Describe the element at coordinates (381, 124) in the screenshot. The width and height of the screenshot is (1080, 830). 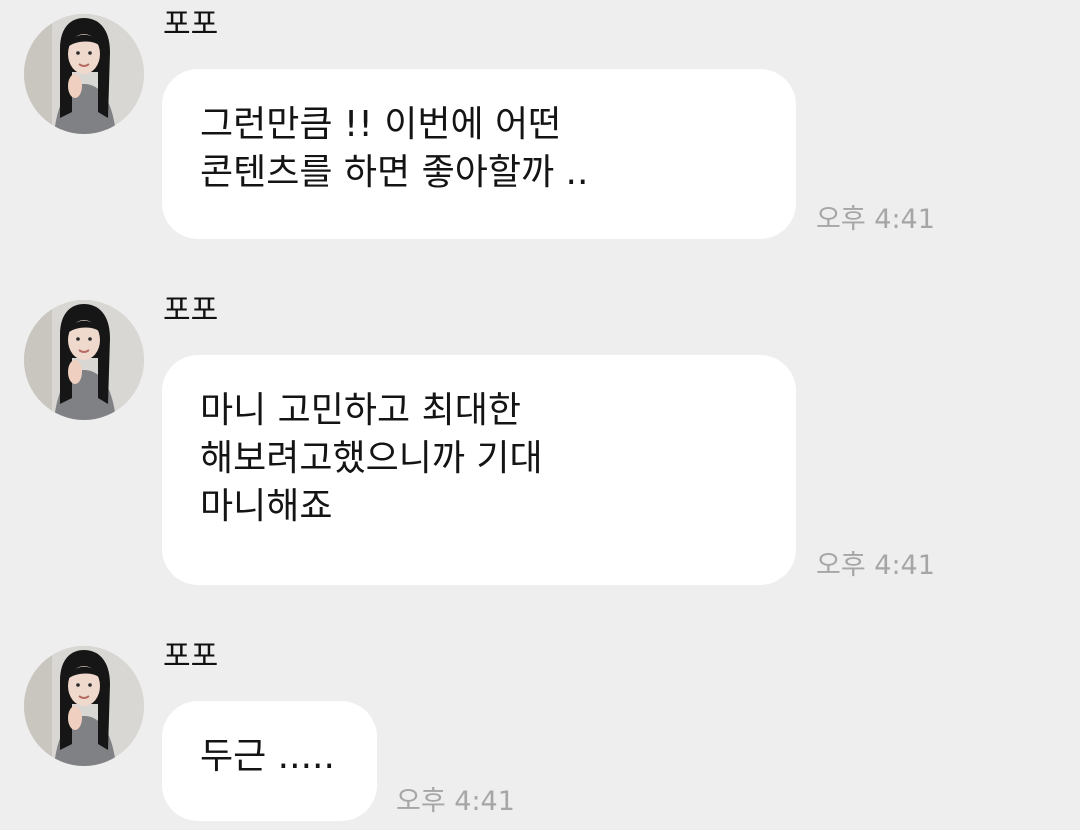
I see `message-line: 그런만큼 !! 이번에 어떤` at that location.